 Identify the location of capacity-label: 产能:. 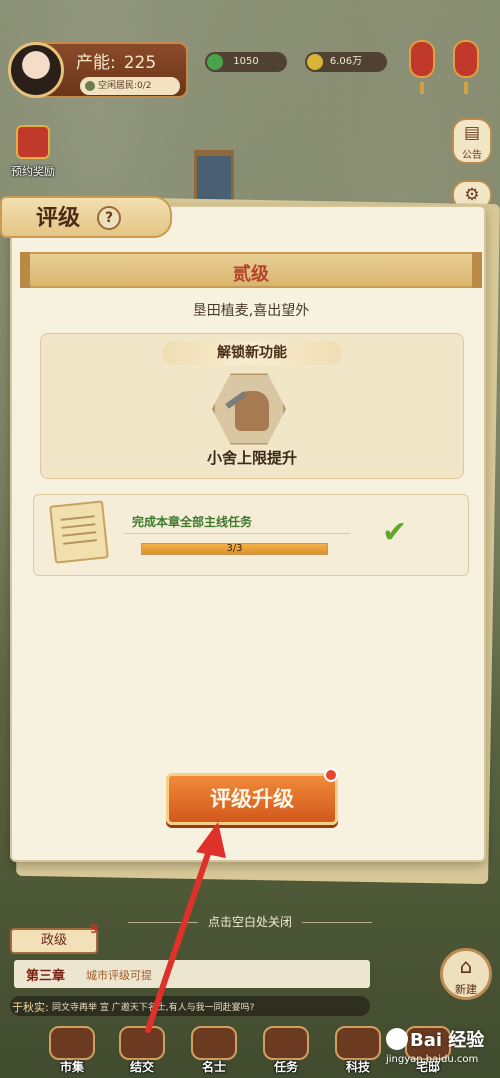
(96, 63).